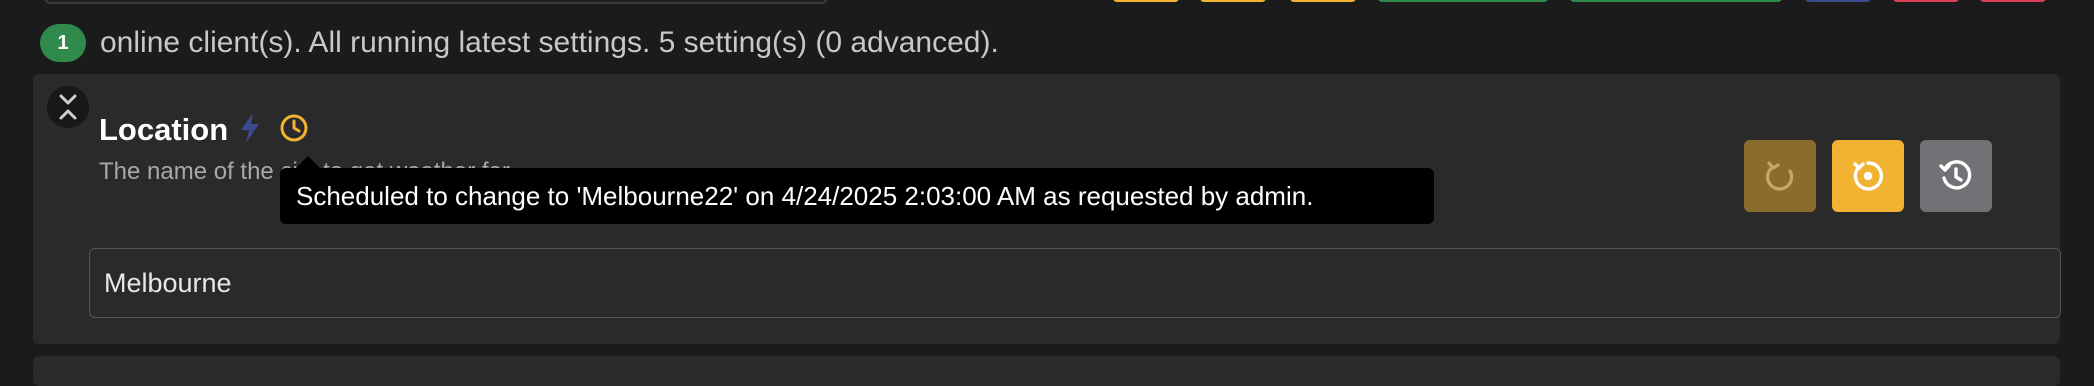 The height and width of the screenshot is (386, 2094). I want to click on setting-title: Location, so click(164, 129).